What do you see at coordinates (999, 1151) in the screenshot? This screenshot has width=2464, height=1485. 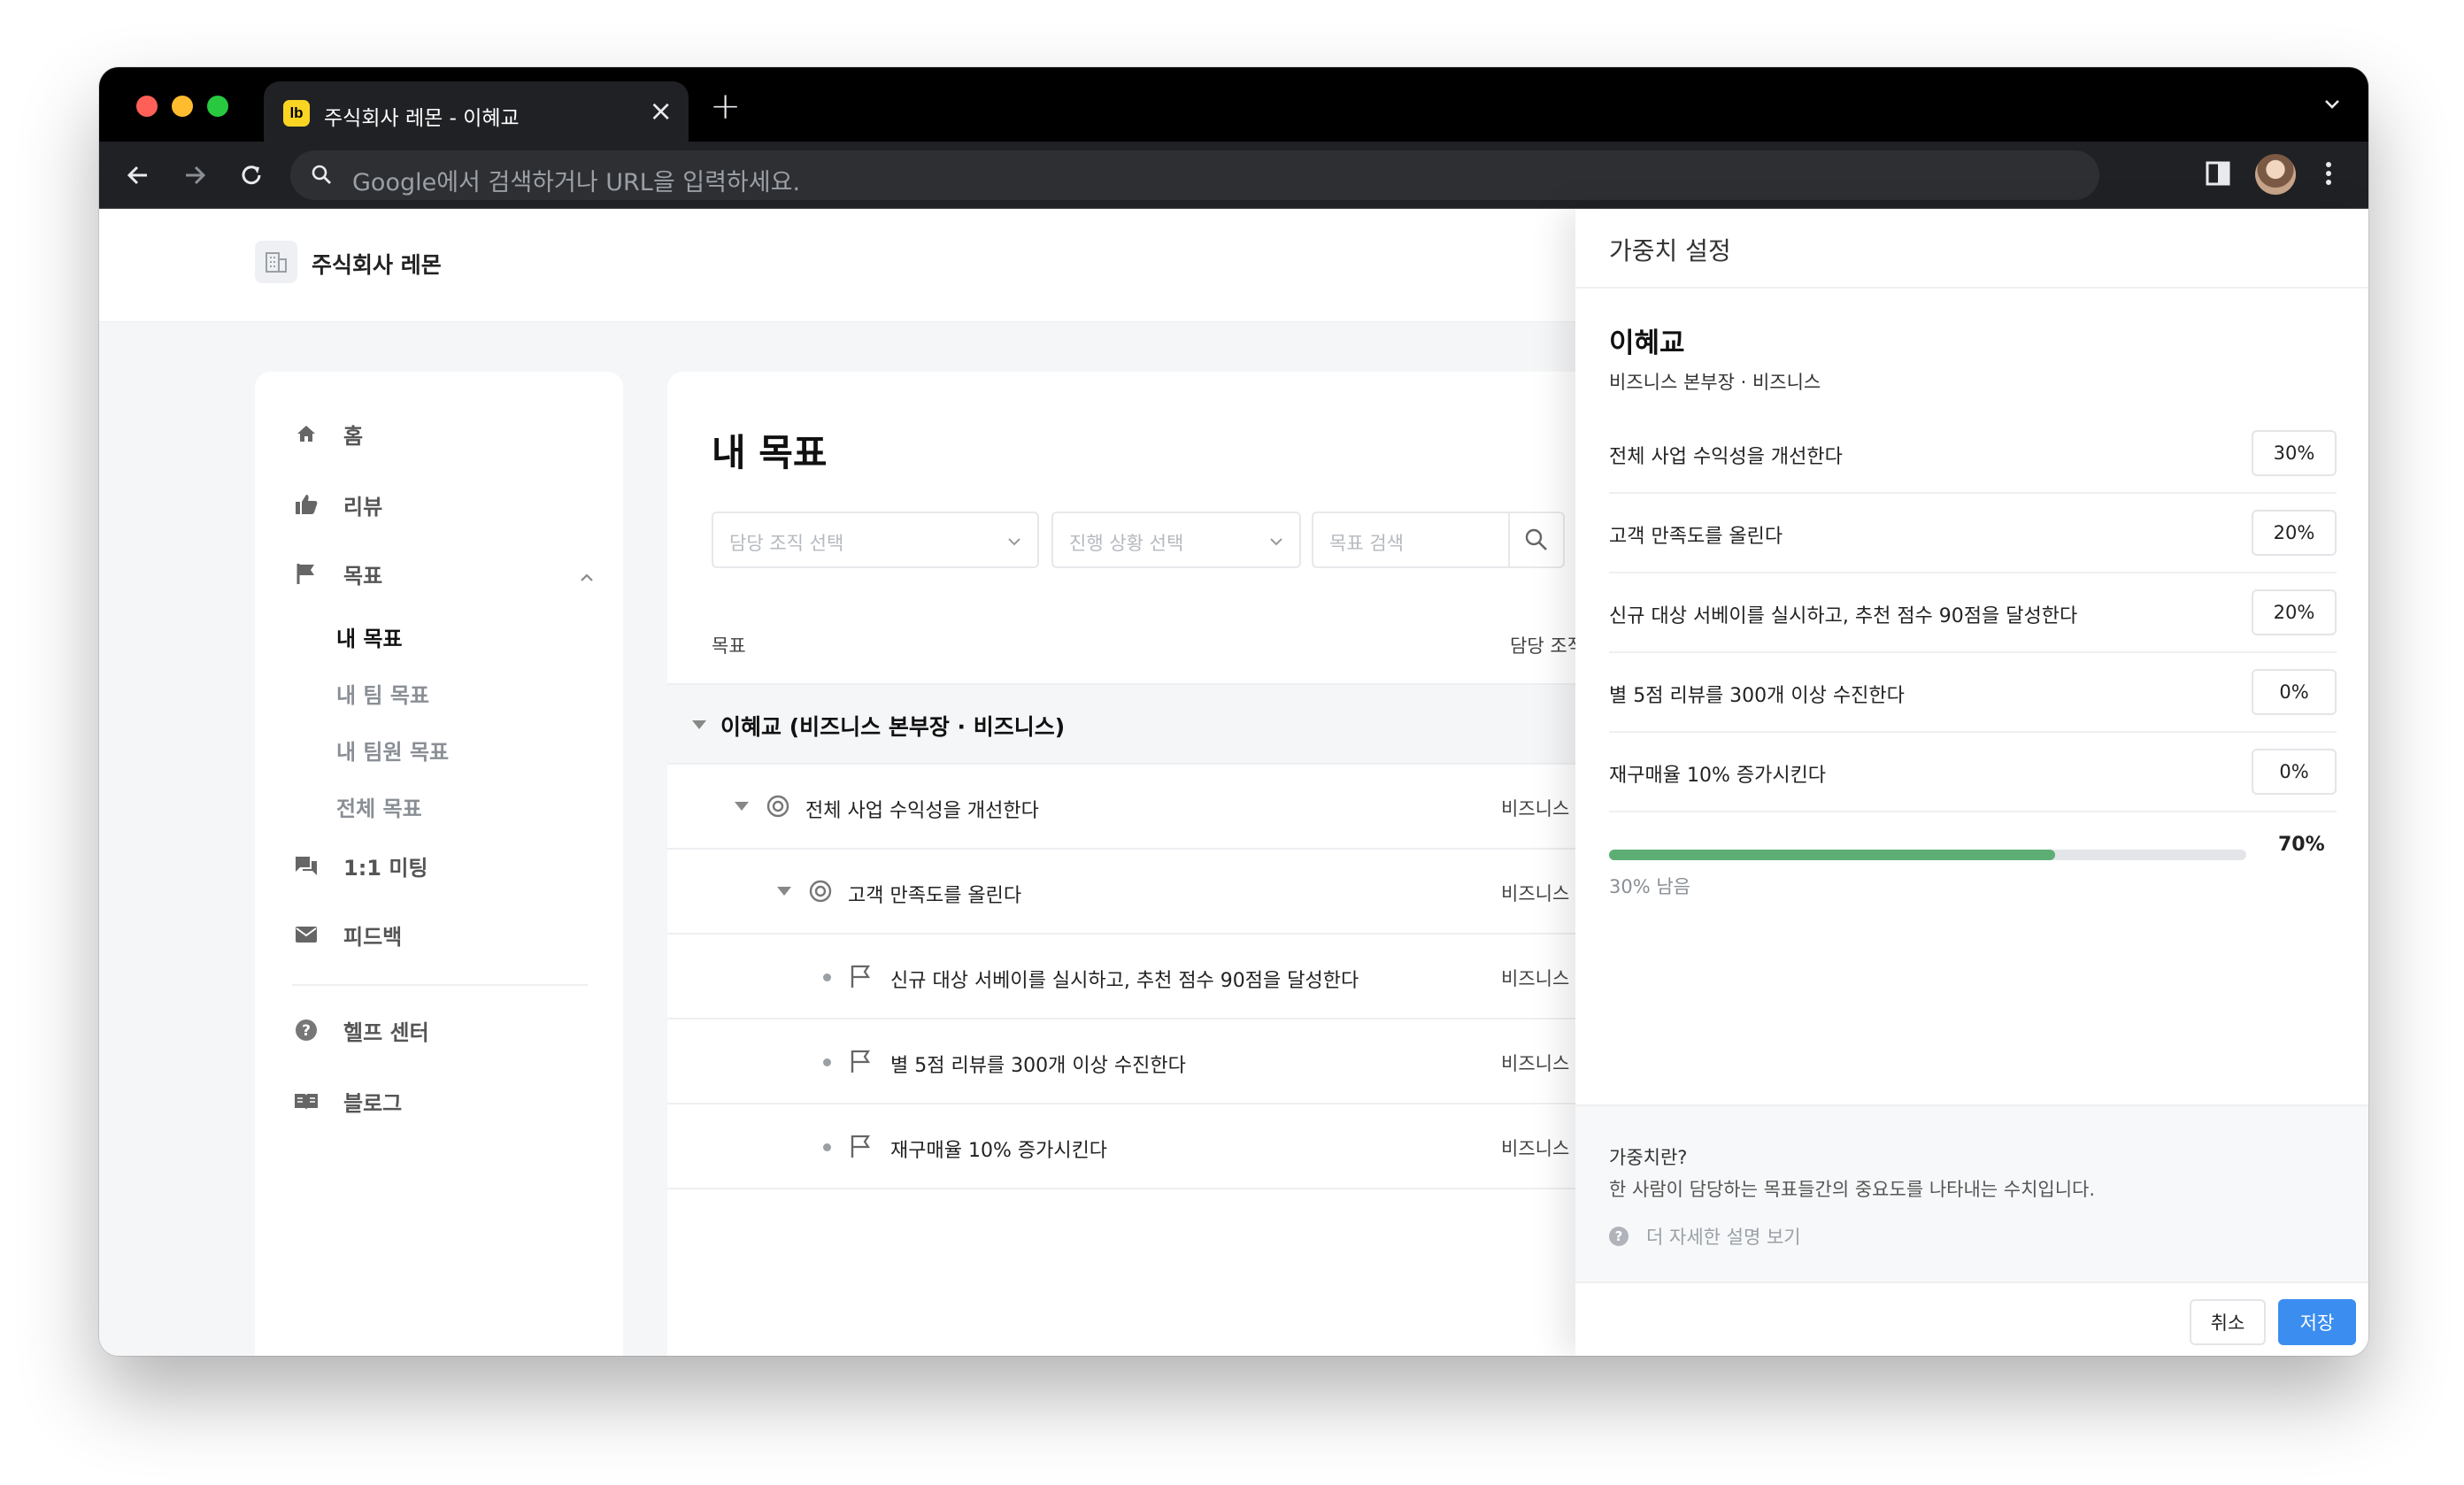 I see `goal-label: 재구매율 10% 증가시킨다` at bounding box center [999, 1151].